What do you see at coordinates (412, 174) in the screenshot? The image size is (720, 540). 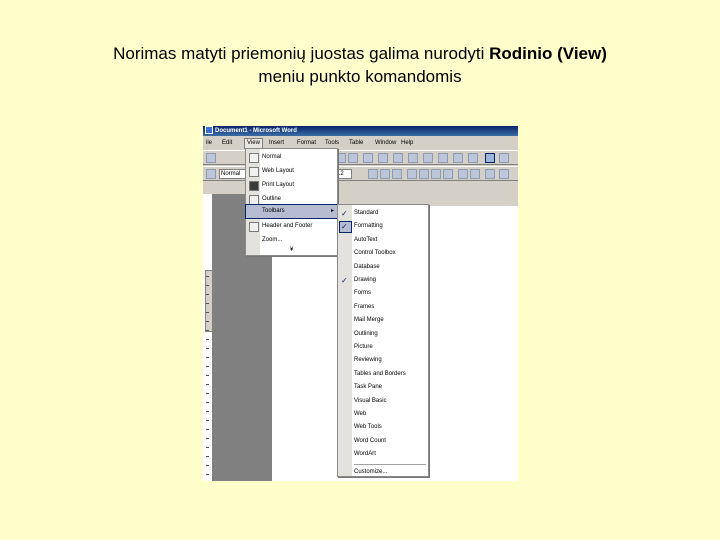 I see `align-left-icon` at bounding box center [412, 174].